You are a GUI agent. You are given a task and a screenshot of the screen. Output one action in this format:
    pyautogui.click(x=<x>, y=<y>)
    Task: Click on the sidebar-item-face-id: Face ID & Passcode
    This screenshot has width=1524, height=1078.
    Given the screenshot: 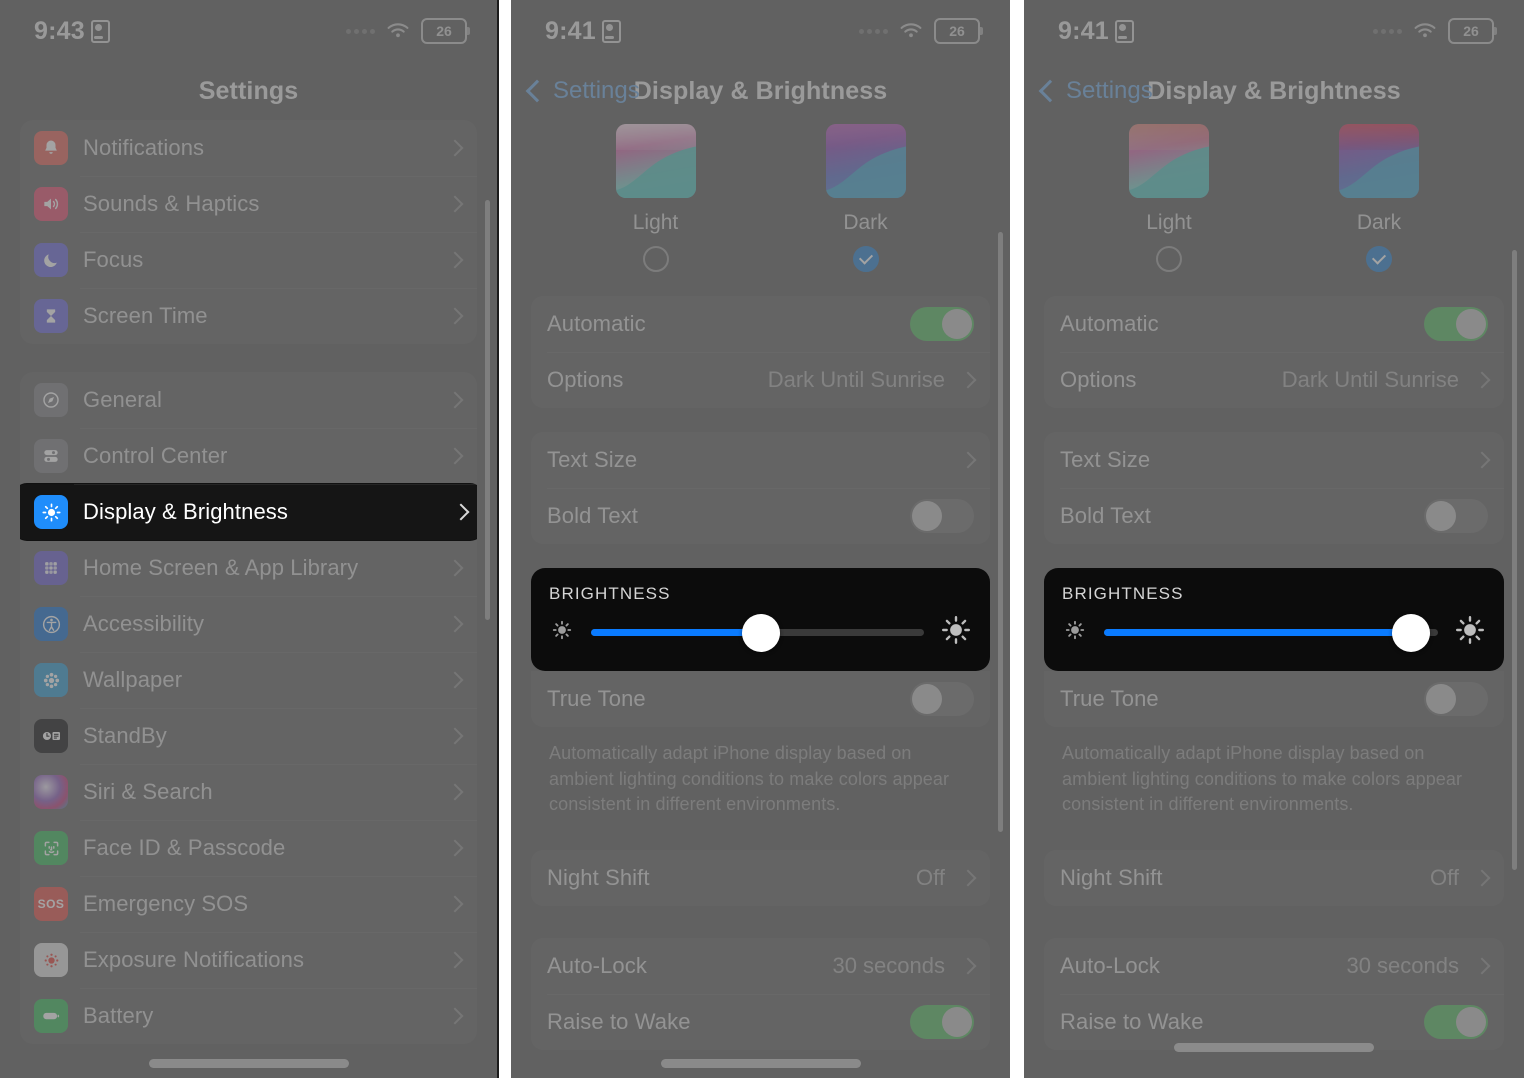 What is the action you would take?
    pyautogui.click(x=248, y=848)
    